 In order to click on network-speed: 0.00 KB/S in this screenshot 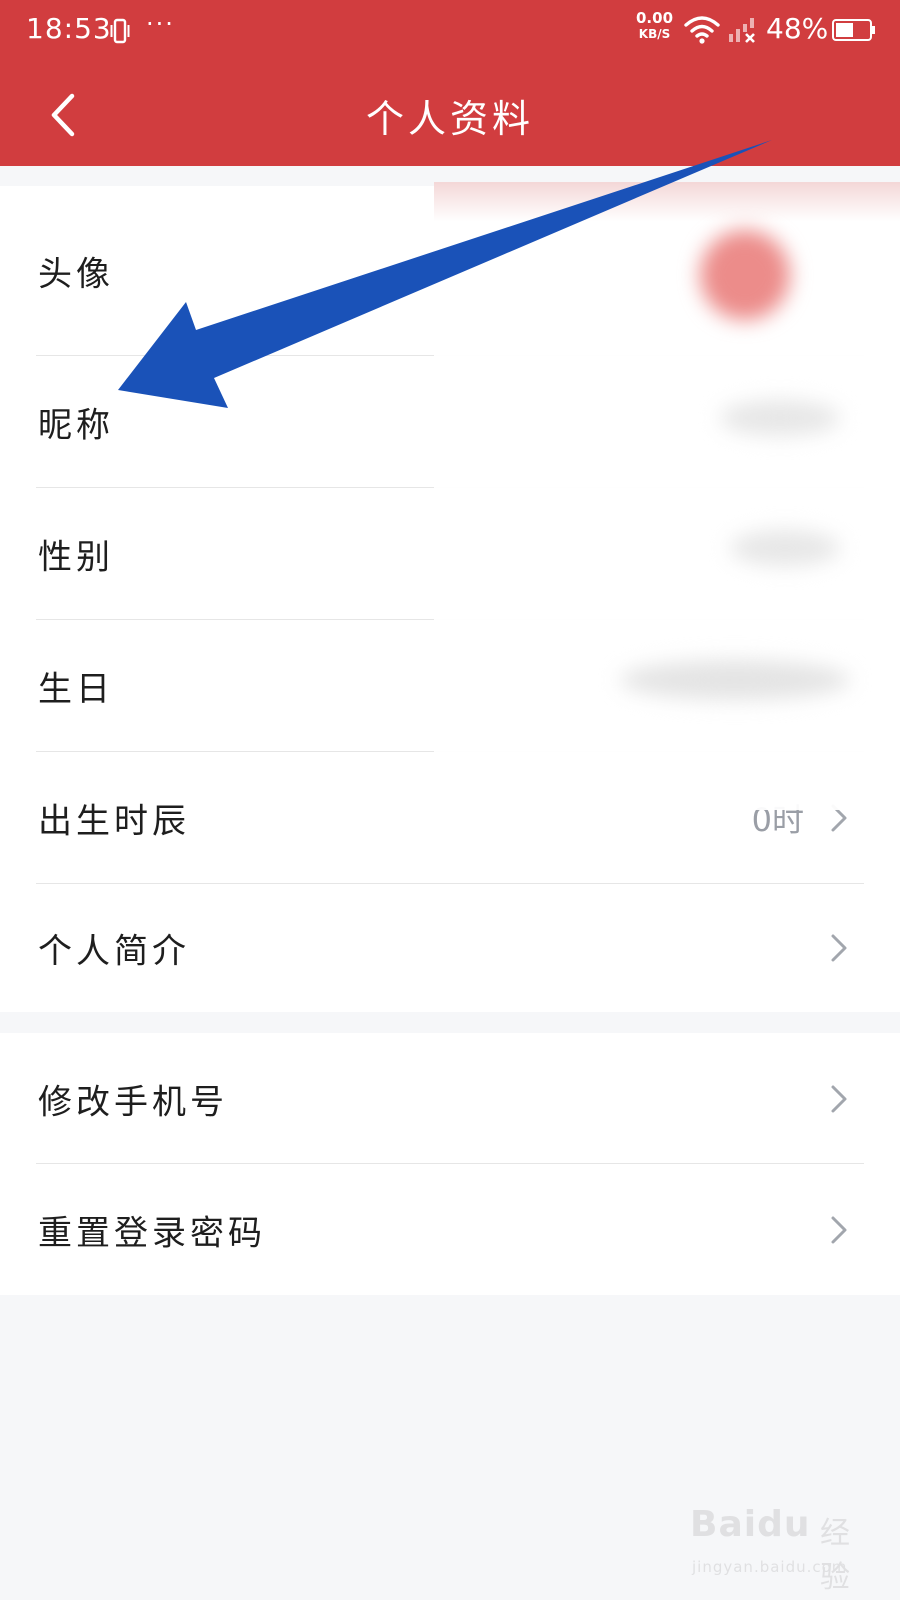, I will do `click(654, 26)`.